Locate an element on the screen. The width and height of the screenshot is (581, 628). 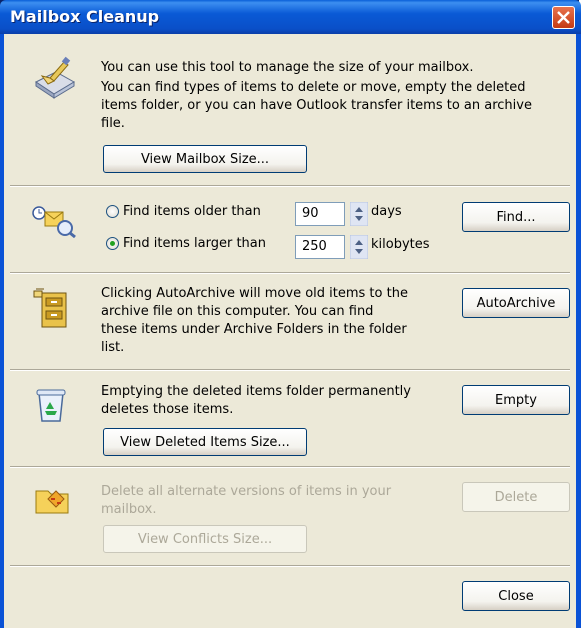
larger-unit-label: kilobytes is located at coordinates (400, 244).